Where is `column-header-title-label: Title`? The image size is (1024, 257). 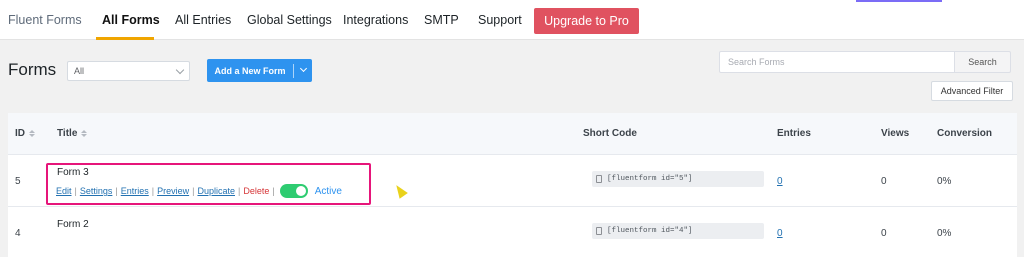 column-header-title-label: Title is located at coordinates (67, 133).